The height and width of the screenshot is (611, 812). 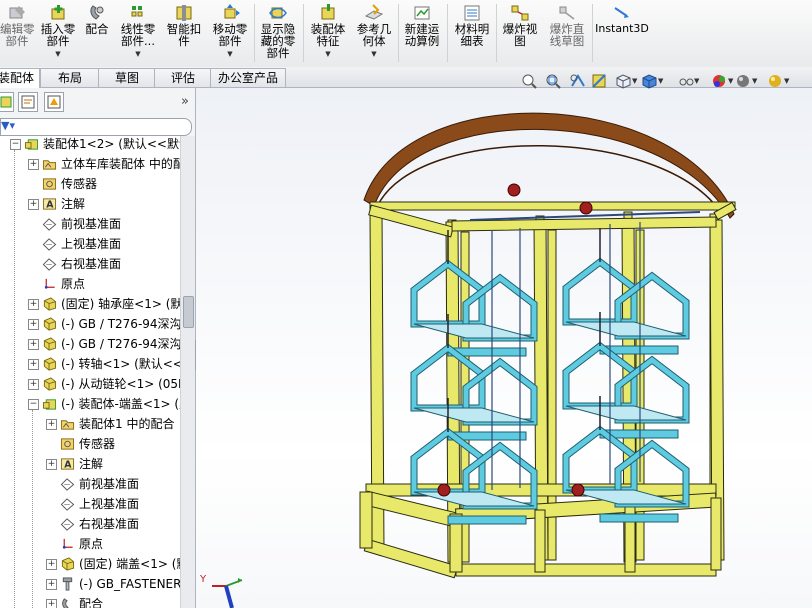 I want to click on display-style-icon, so click(x=649, y=81).